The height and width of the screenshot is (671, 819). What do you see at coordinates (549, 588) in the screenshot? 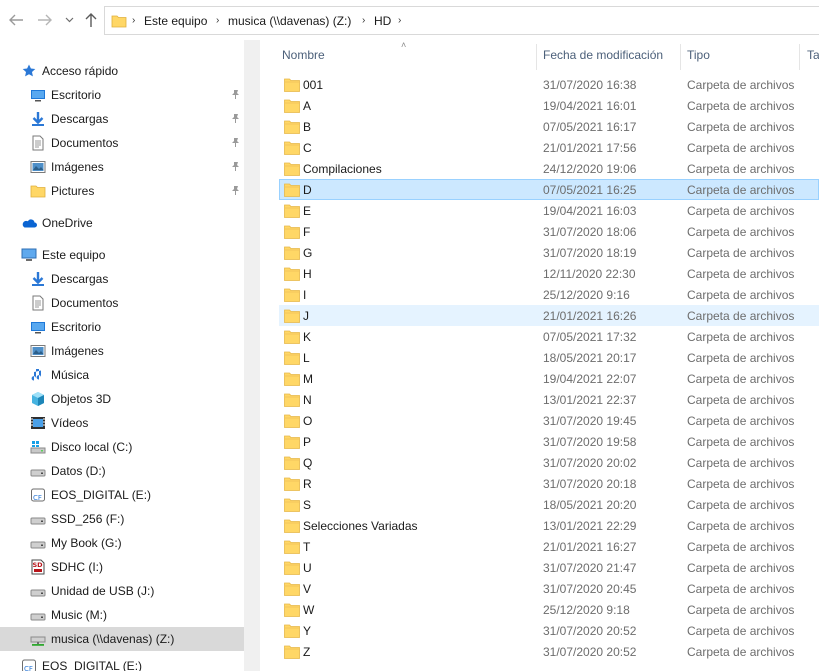
I see `file-row: V 31/07/2020 20:45 Carpeta de archivos` at bounding box center [549, 588].